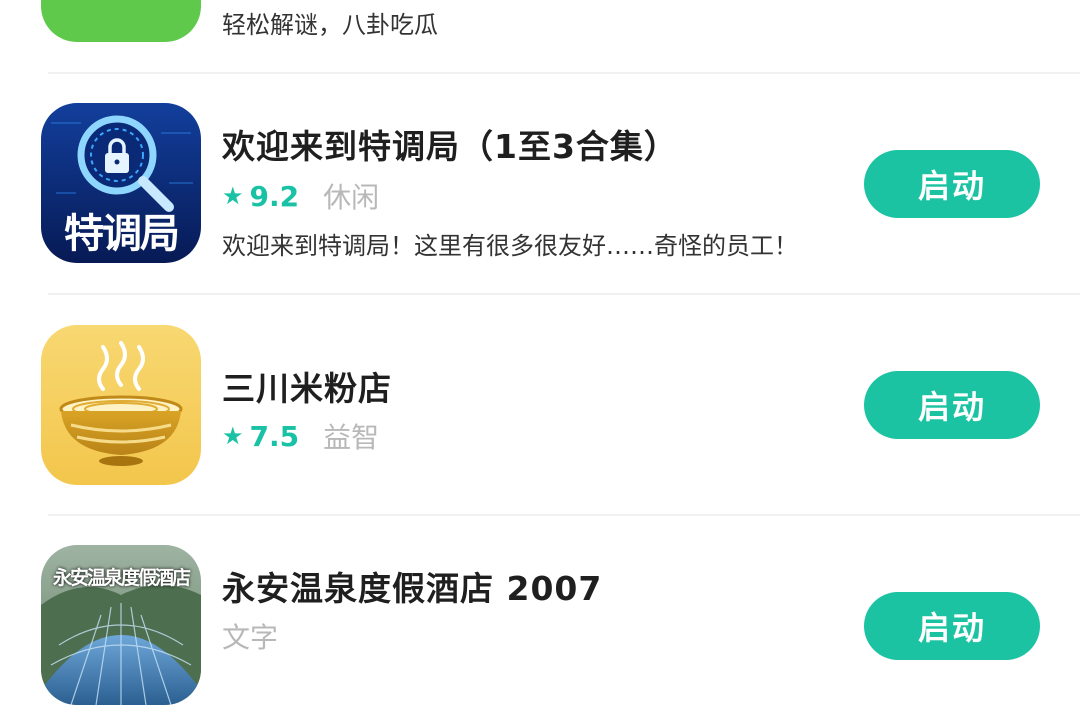 This screenshot has width=1080, height=705. I want to click on icon-caption: 特调局, so click(122, 234).